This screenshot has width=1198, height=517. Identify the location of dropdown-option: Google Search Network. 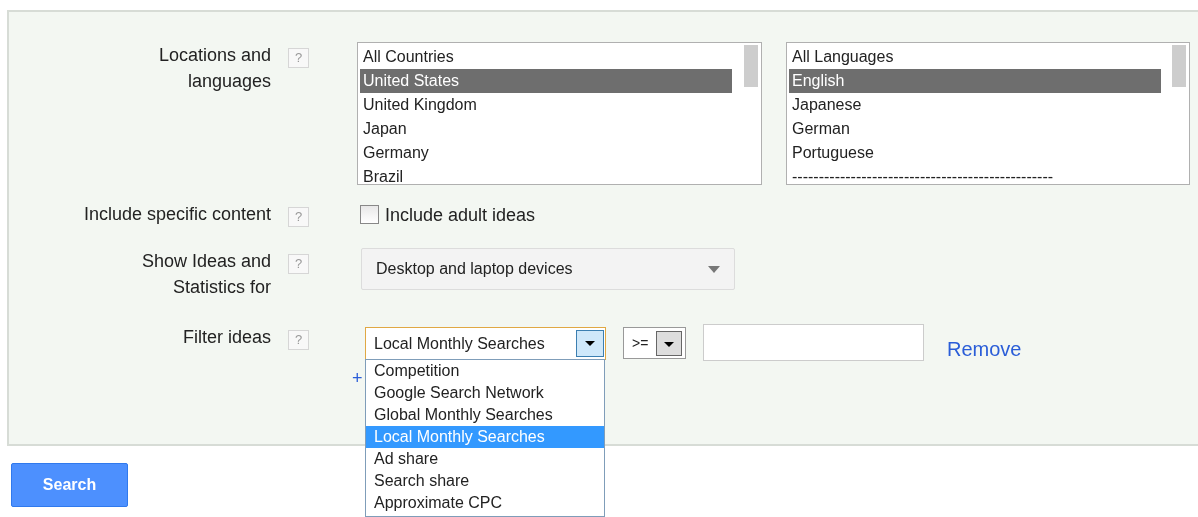
(485, 393).